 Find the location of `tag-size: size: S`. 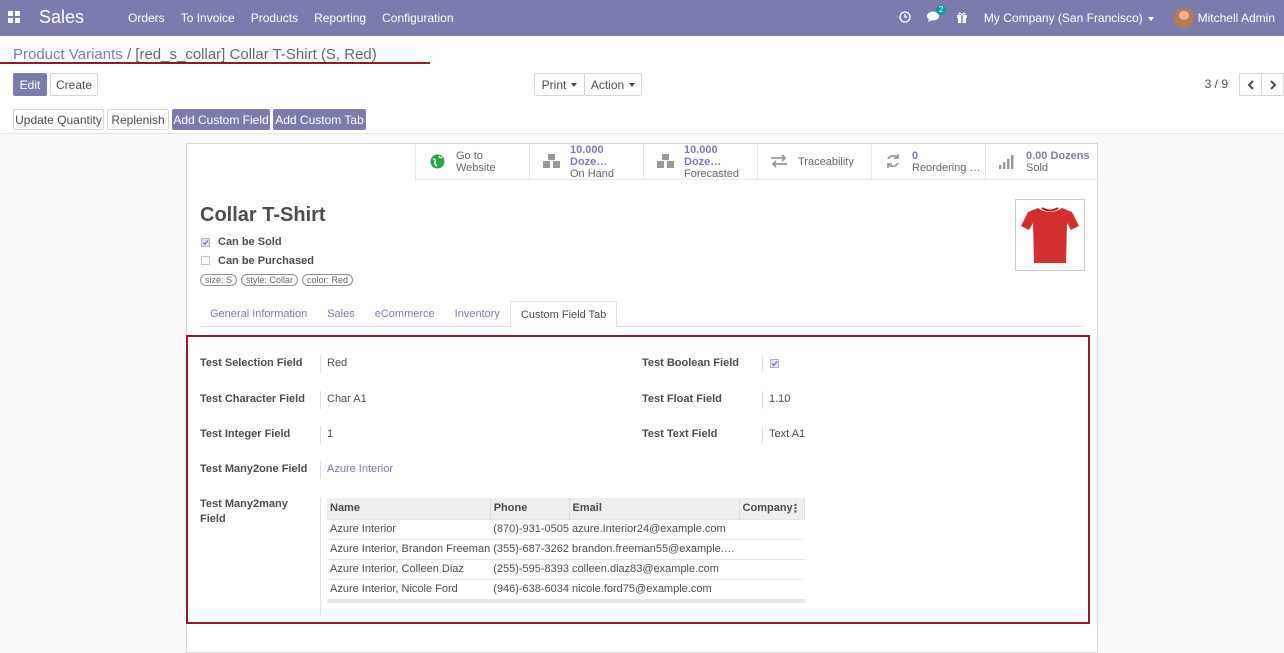

tag-size: size: S is located at coordinates (219, 280).